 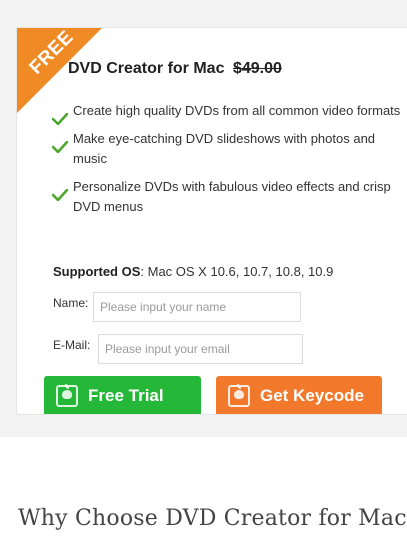 I want to click on product-title: DVD Creator for Mac $49.00, so click(x=175, y=69).